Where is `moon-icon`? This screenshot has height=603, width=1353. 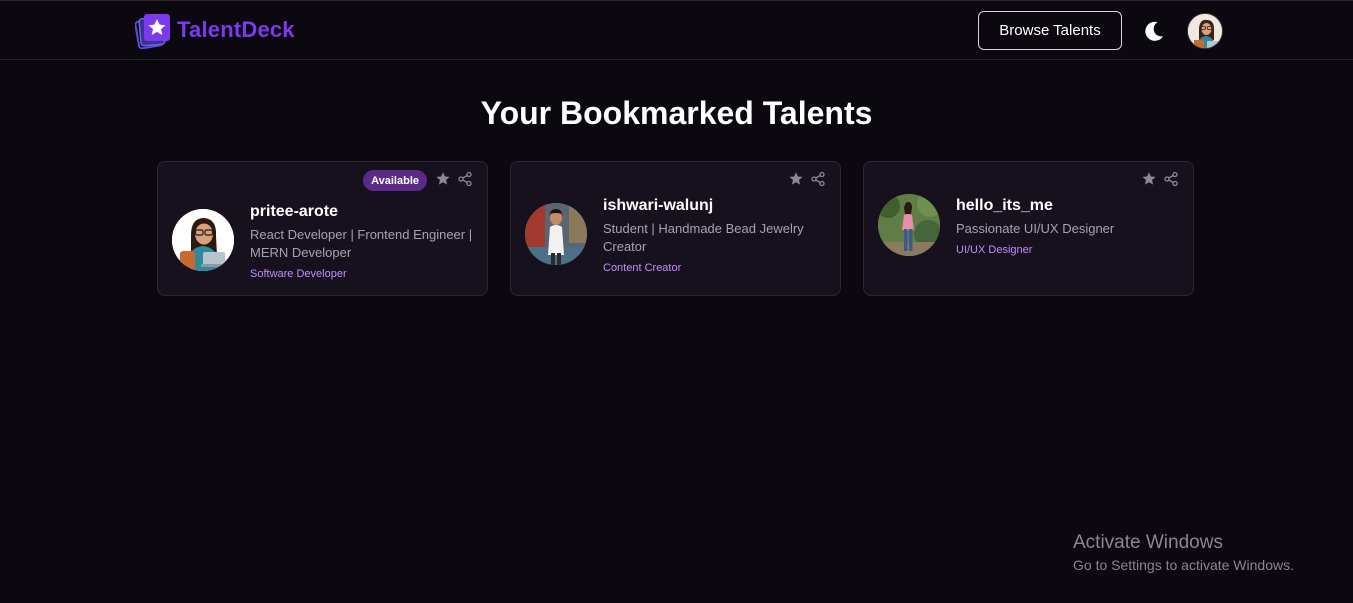
moon-icon is located at coordinates (1154, 31).